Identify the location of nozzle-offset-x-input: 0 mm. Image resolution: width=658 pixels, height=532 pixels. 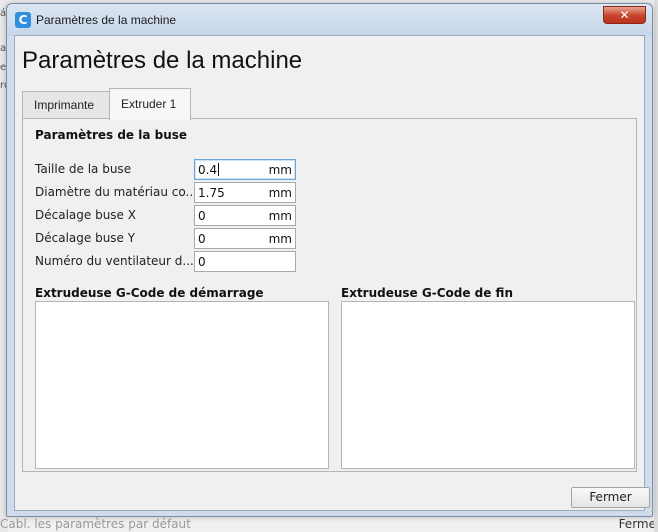
(245, 215).